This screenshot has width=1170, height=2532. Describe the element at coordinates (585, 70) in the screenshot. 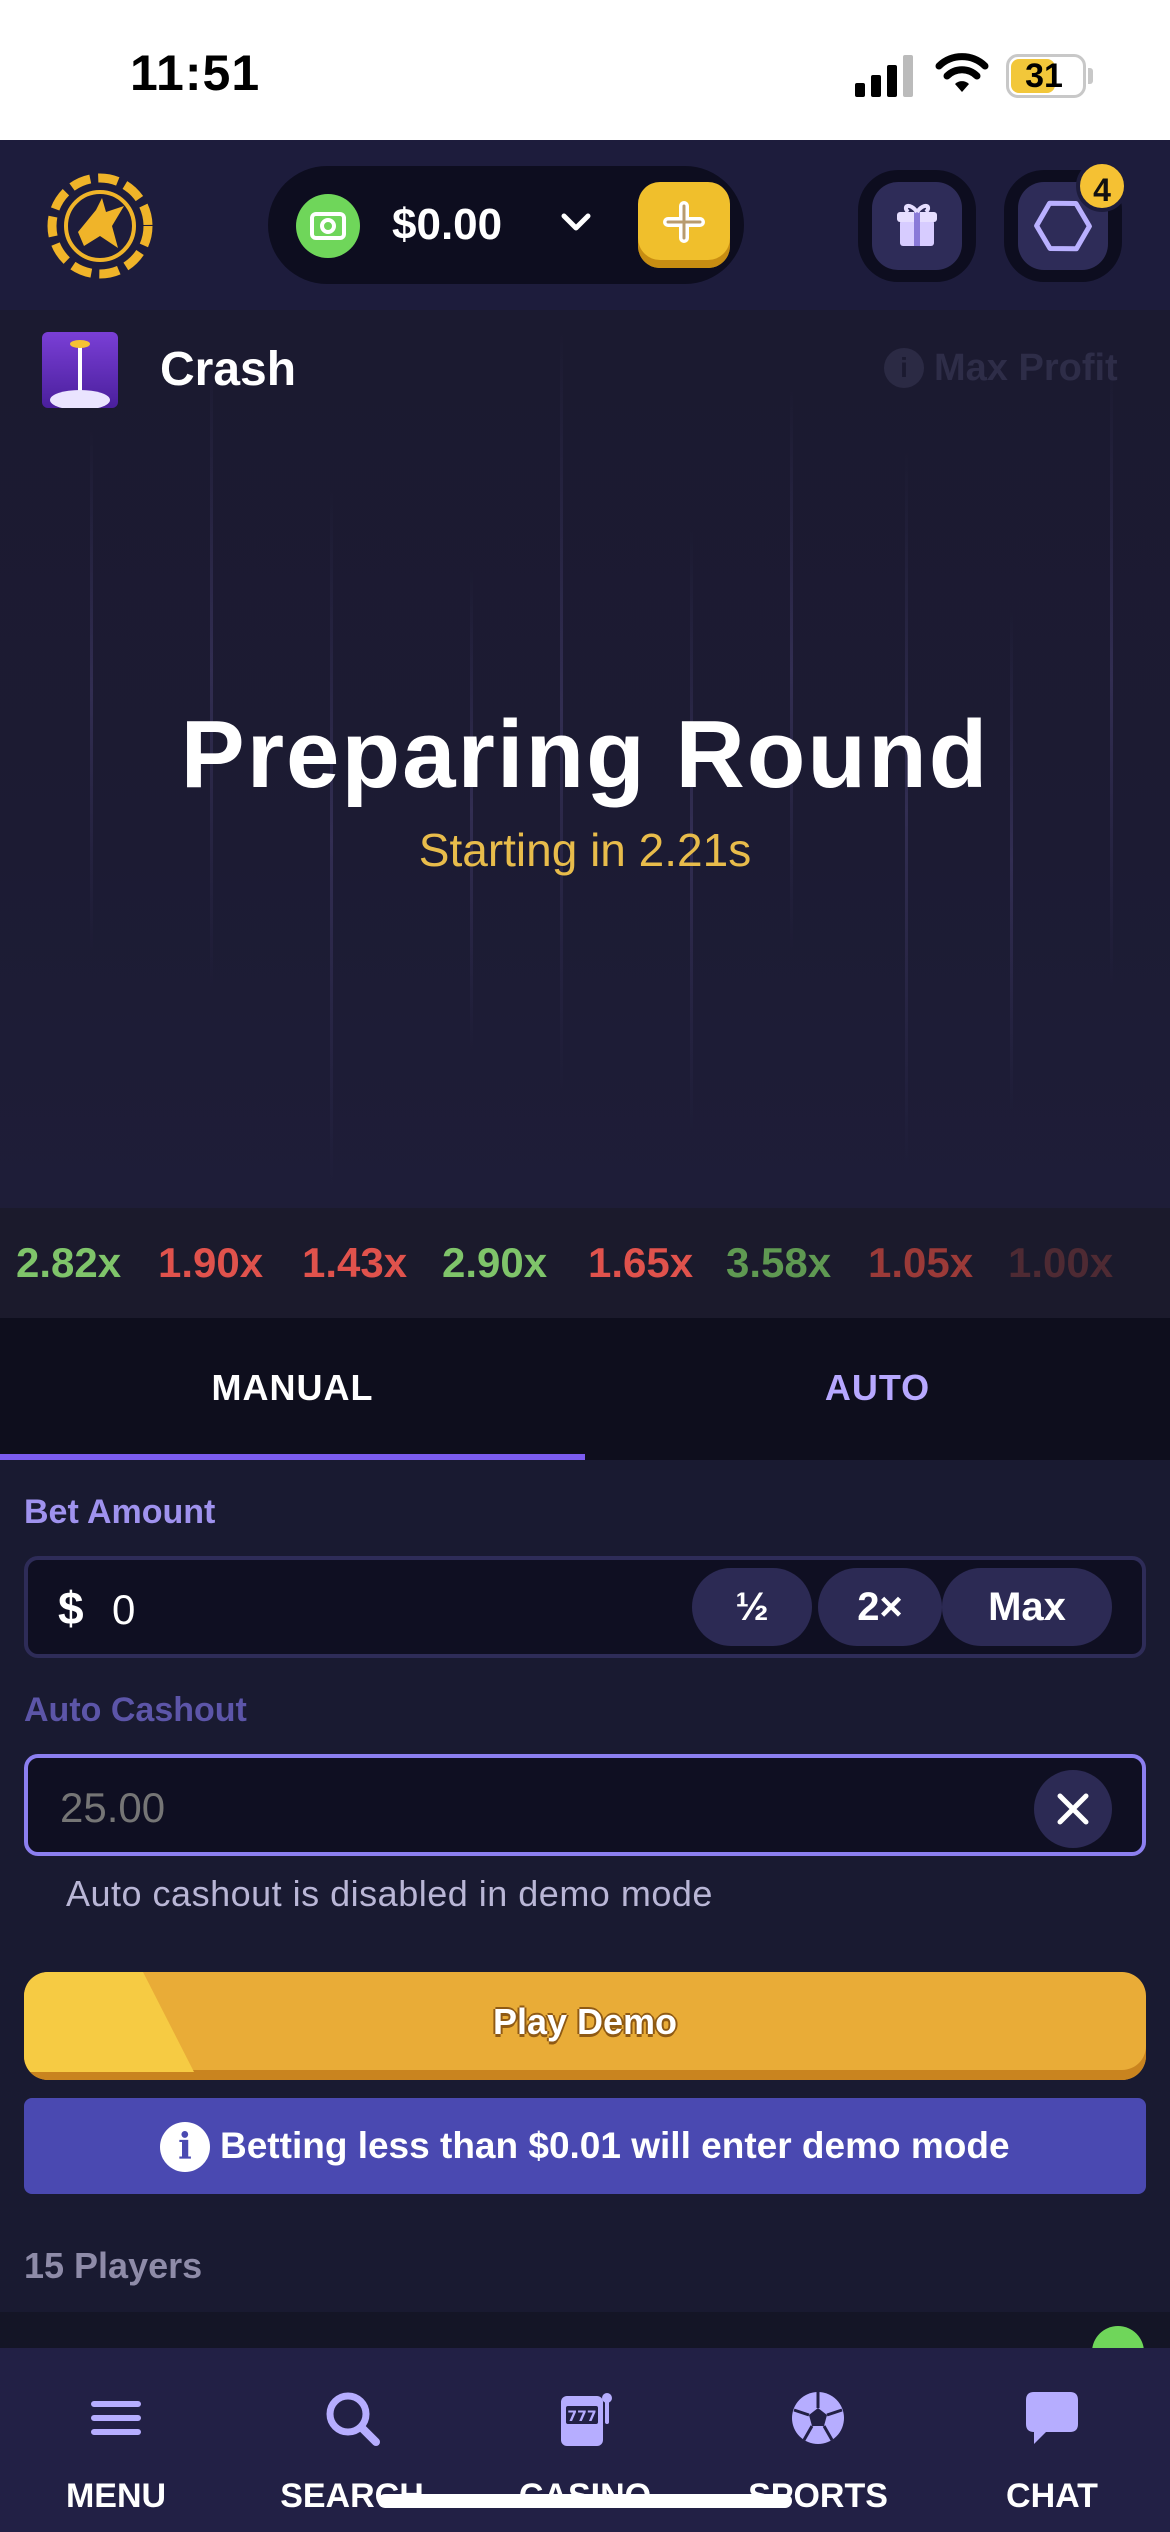

I see `status-bar: 11:51 31` at that location.